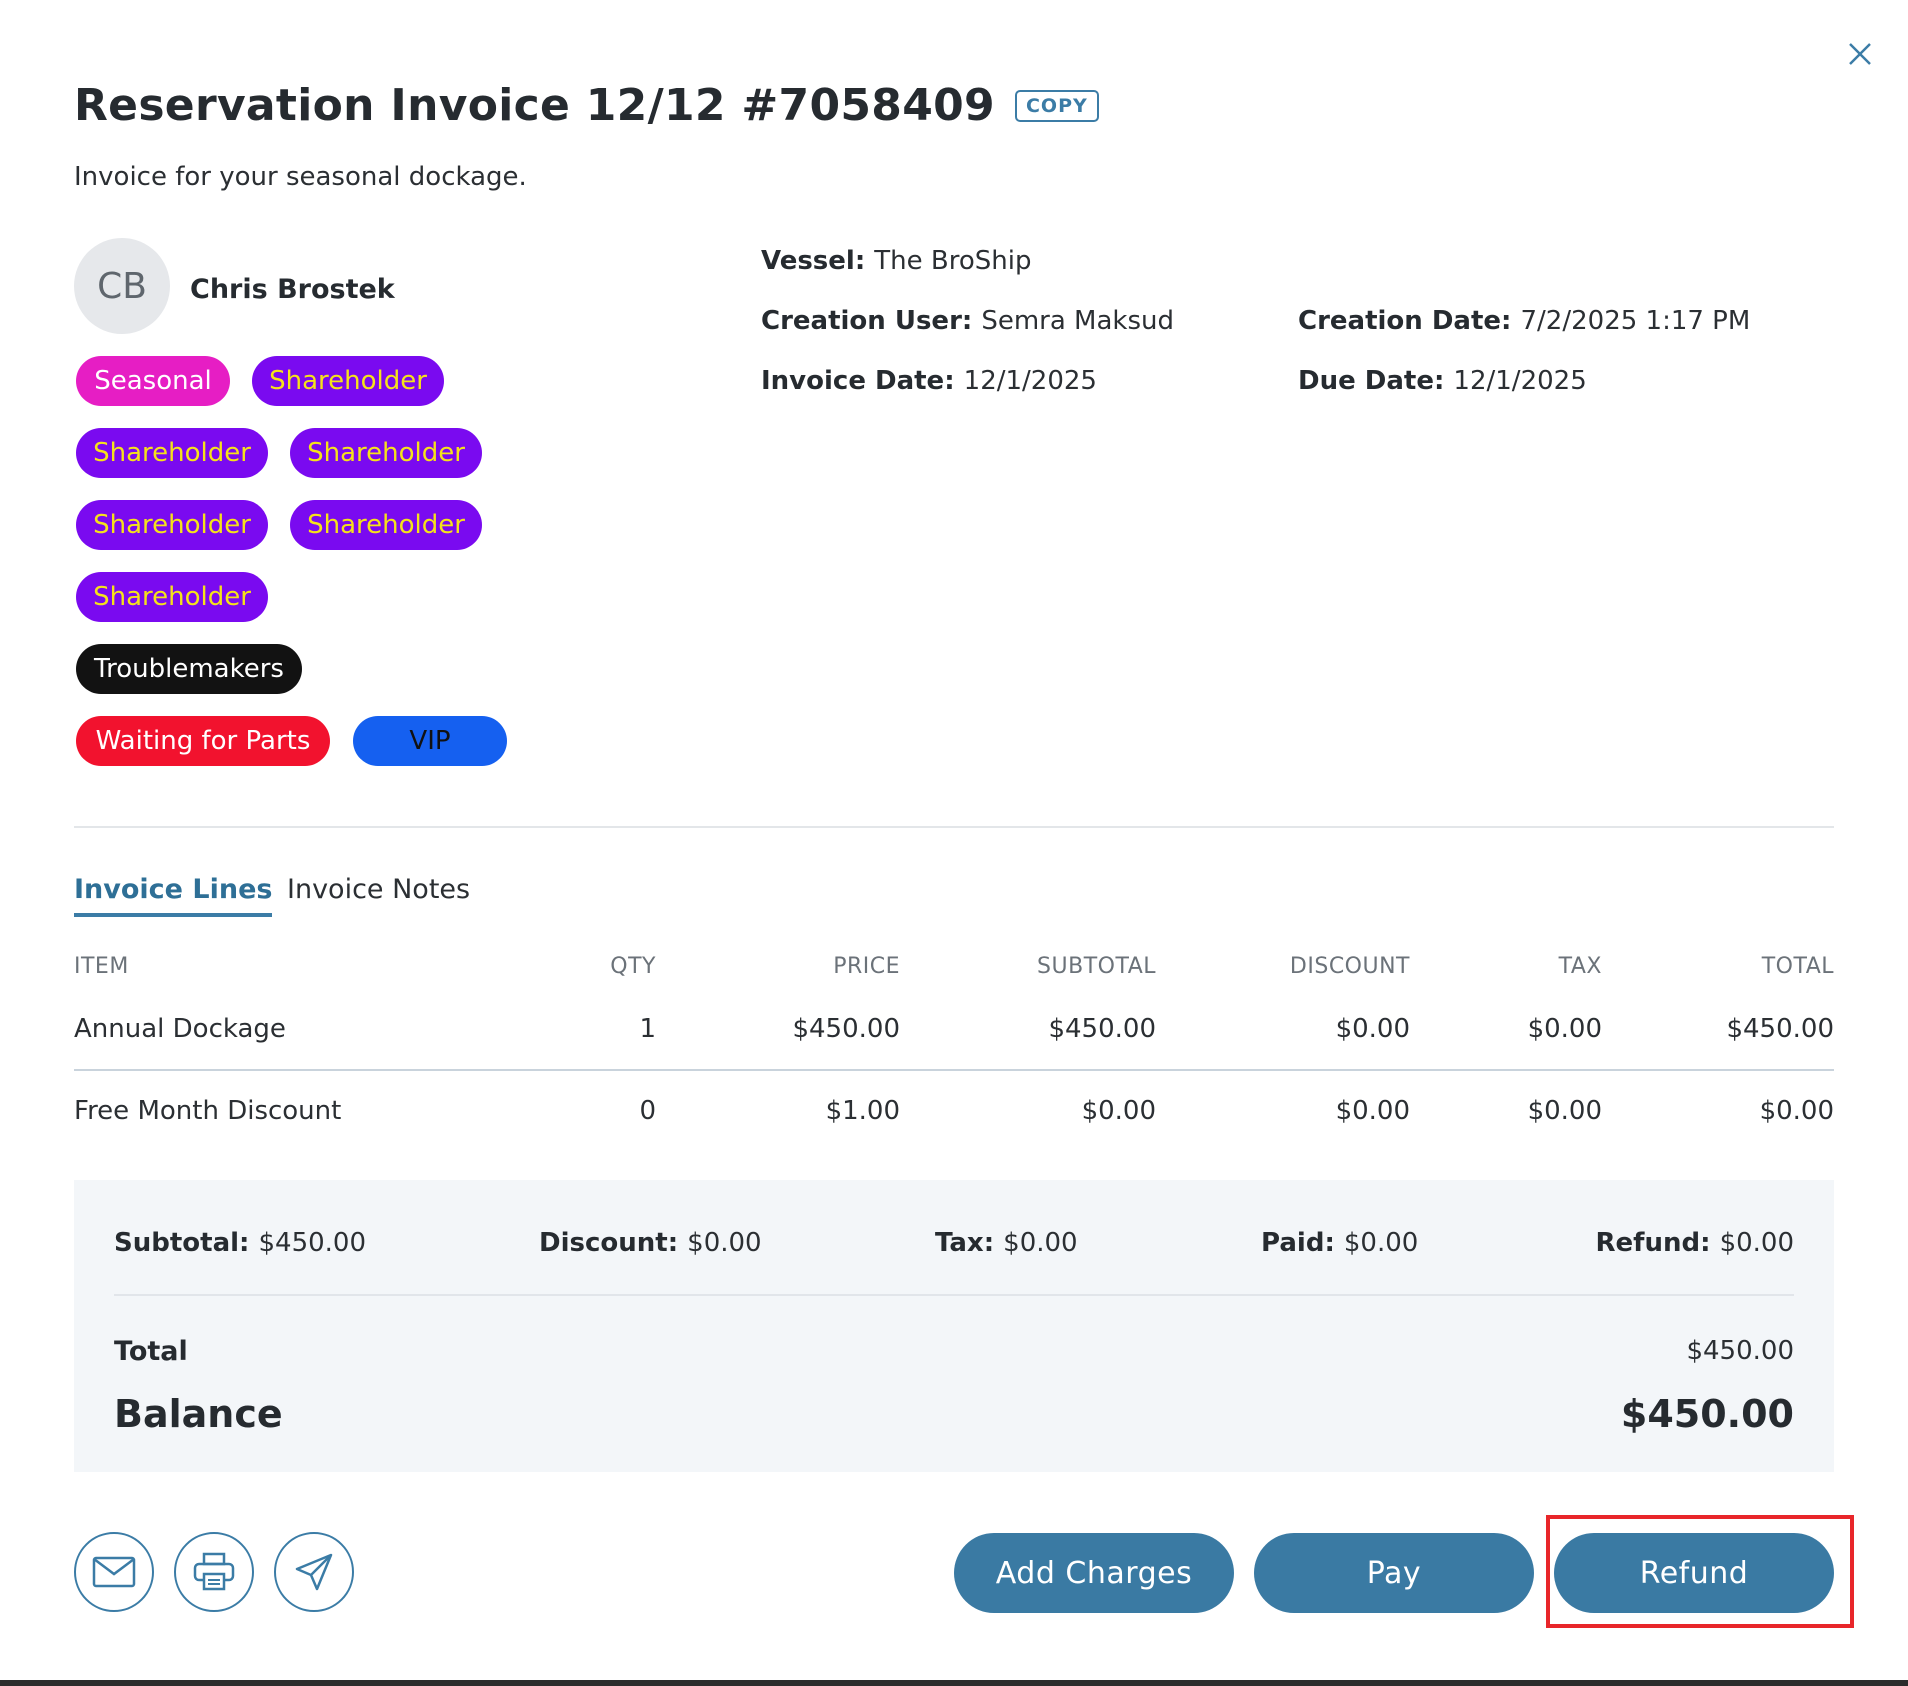 This screenshot has width=1908, height=1686. Describe the element at coordinates (853, 381) in the screenshot. I see `invoice-date-label: Invoice Date` at that location.